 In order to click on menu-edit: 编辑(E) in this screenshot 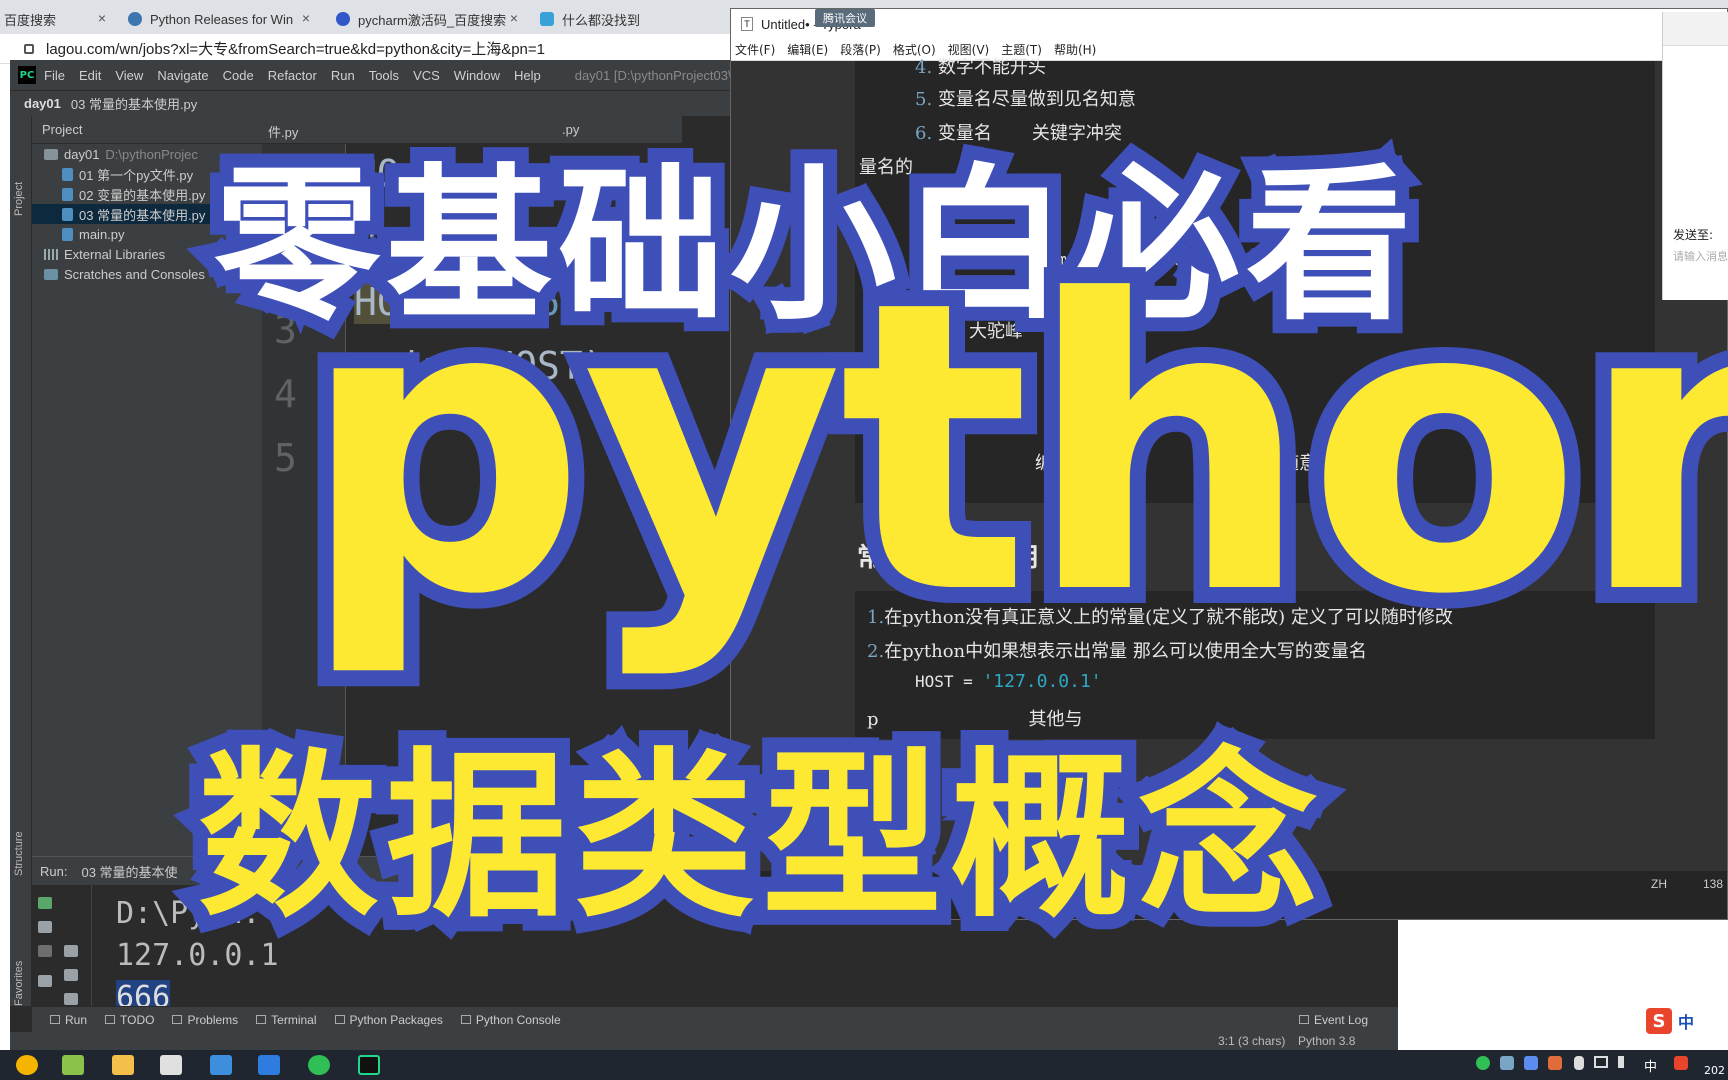, I will do `click(807, 49)`.